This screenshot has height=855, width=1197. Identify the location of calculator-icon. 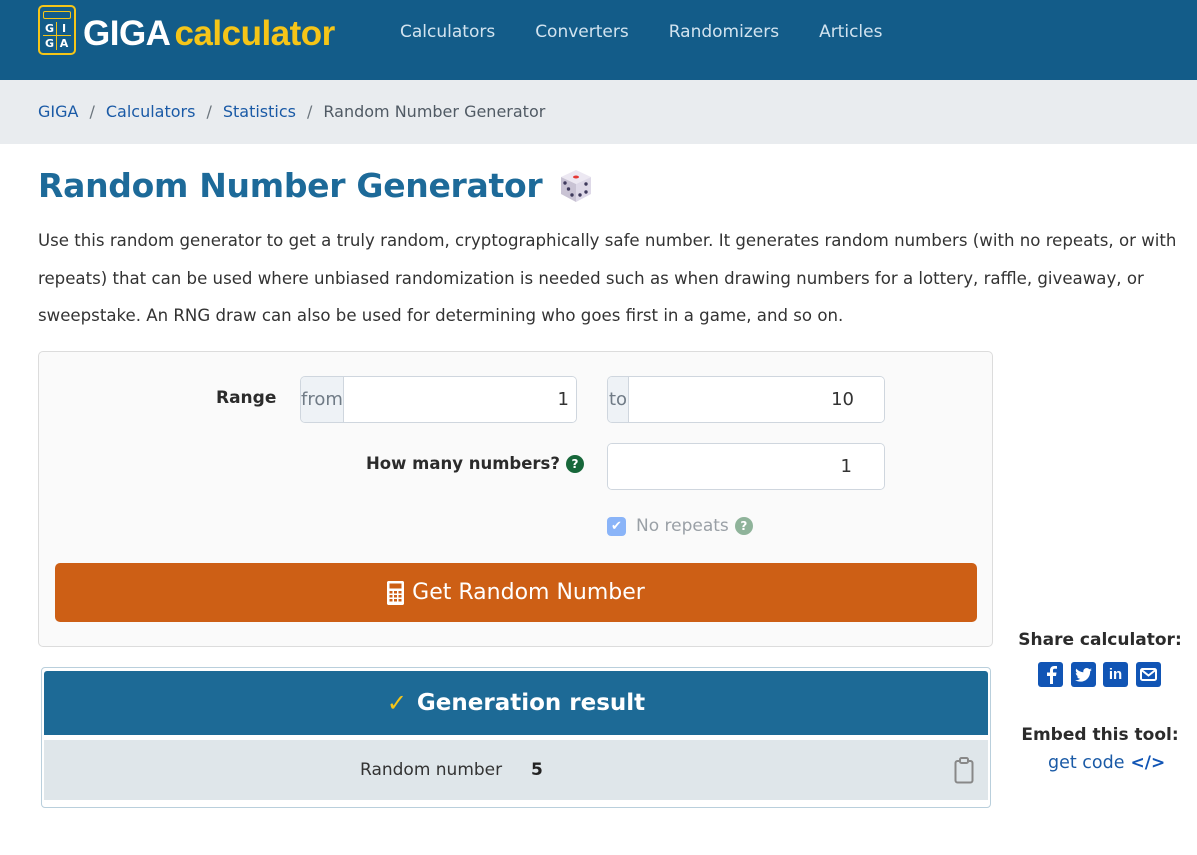
(396, 592).